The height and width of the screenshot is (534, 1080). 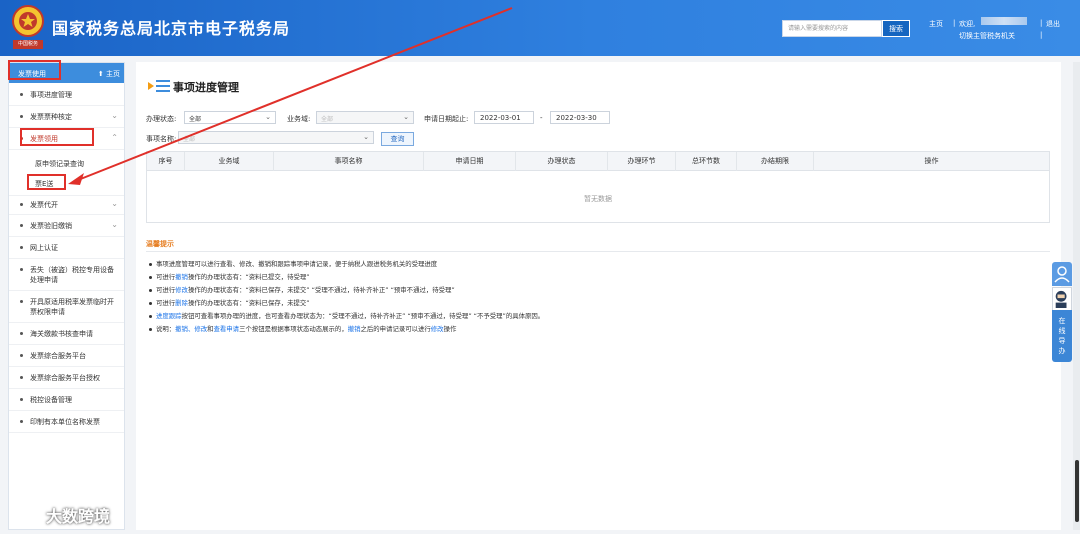 I want to click on sidebar-home-link: ⬆ 主页, so click(x=109, y=74).